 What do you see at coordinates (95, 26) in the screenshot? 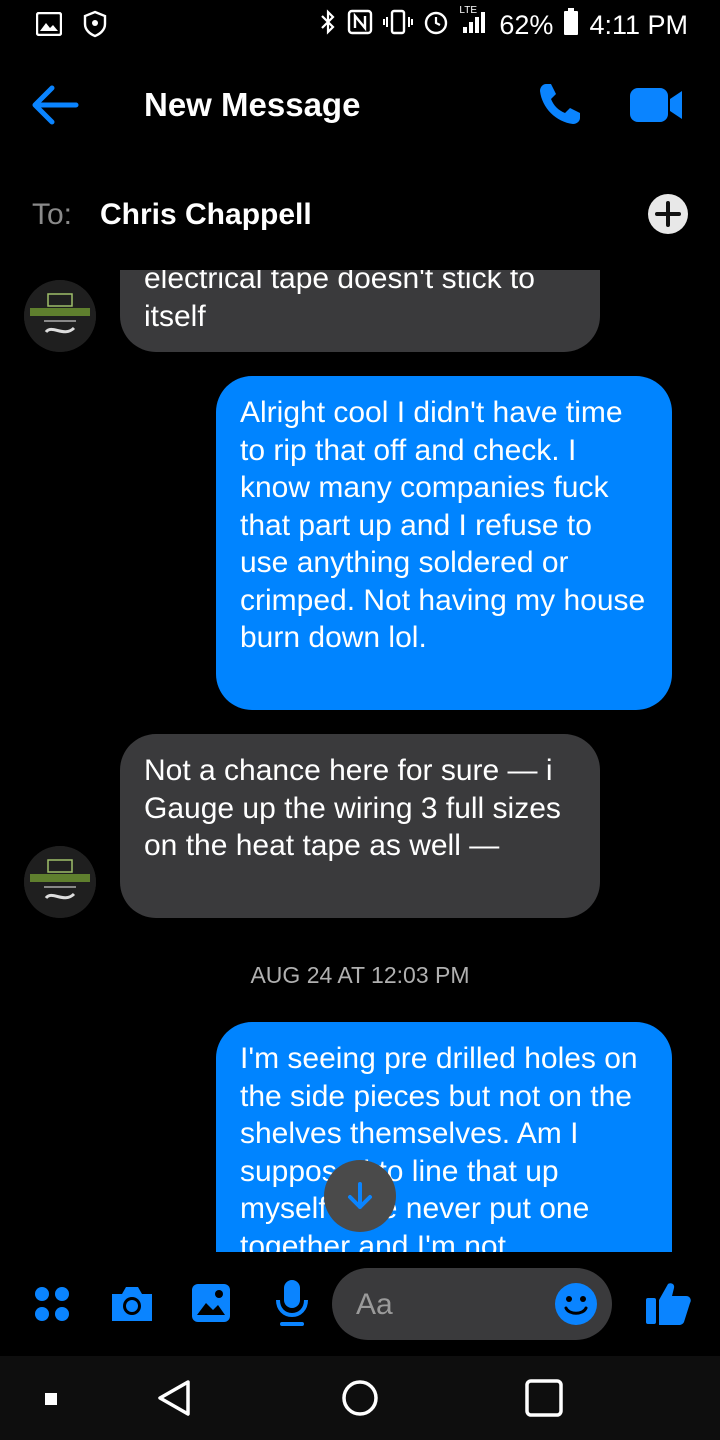
I see `shield-icon` at bounding box center [95, 26].